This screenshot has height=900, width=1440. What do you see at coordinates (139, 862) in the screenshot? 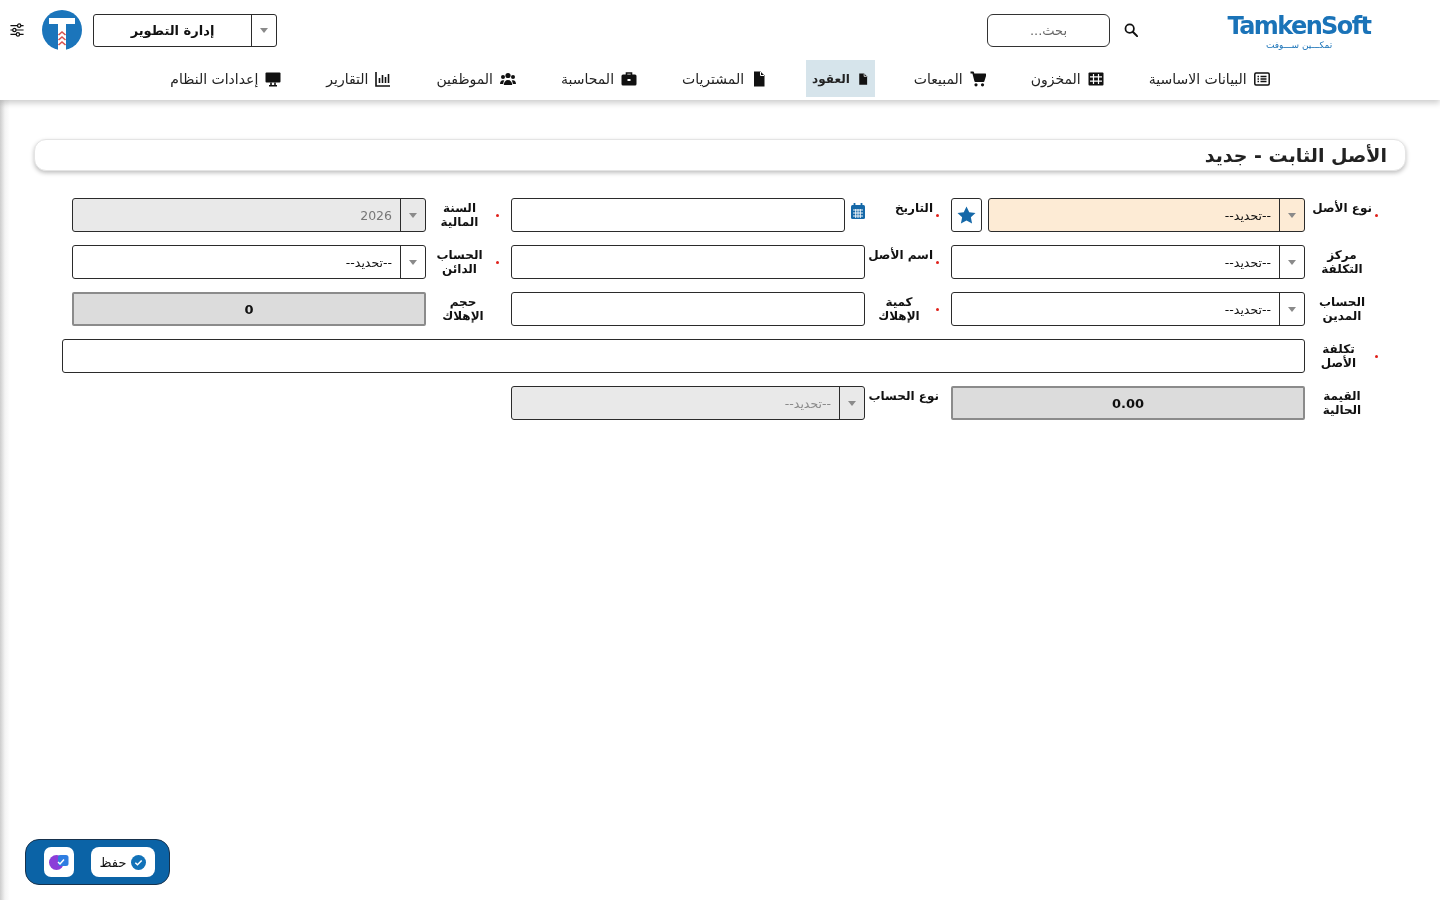
I see `check-circle-icon` at bounding box center [139, 862].